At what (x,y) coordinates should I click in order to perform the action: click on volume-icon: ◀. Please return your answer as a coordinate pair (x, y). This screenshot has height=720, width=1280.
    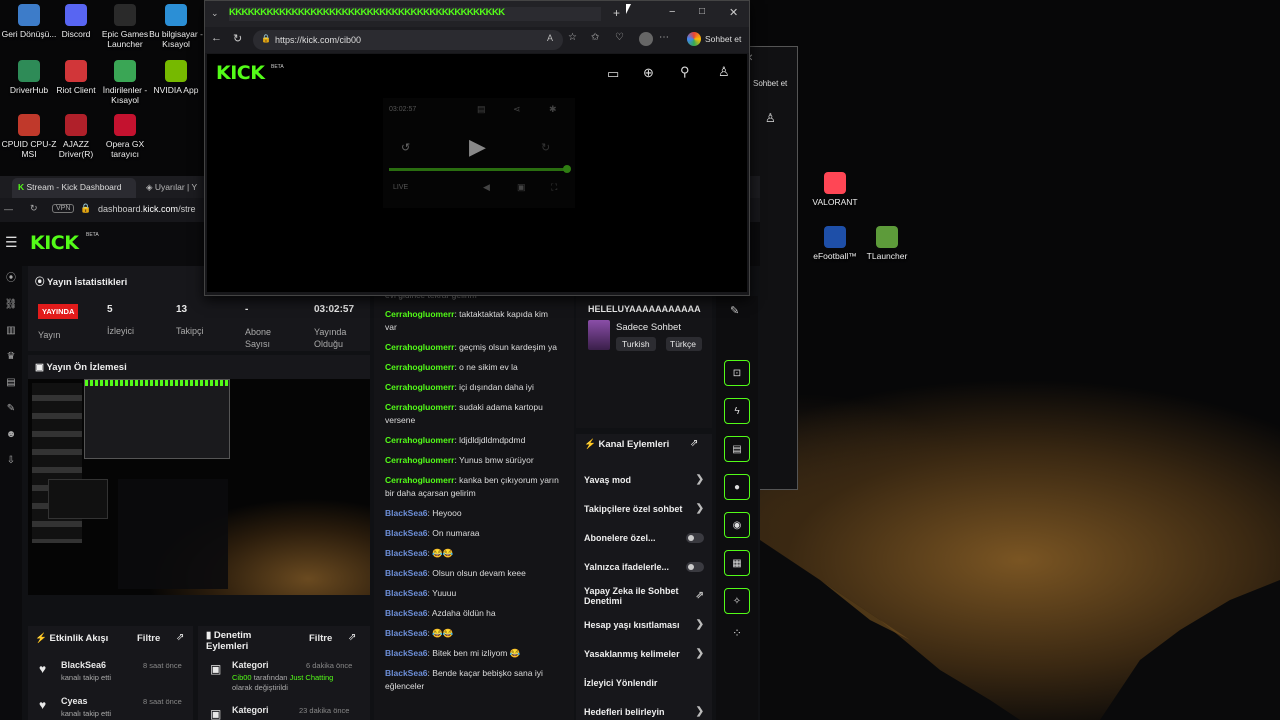
    Looking at the image, I should click on (486, 187).